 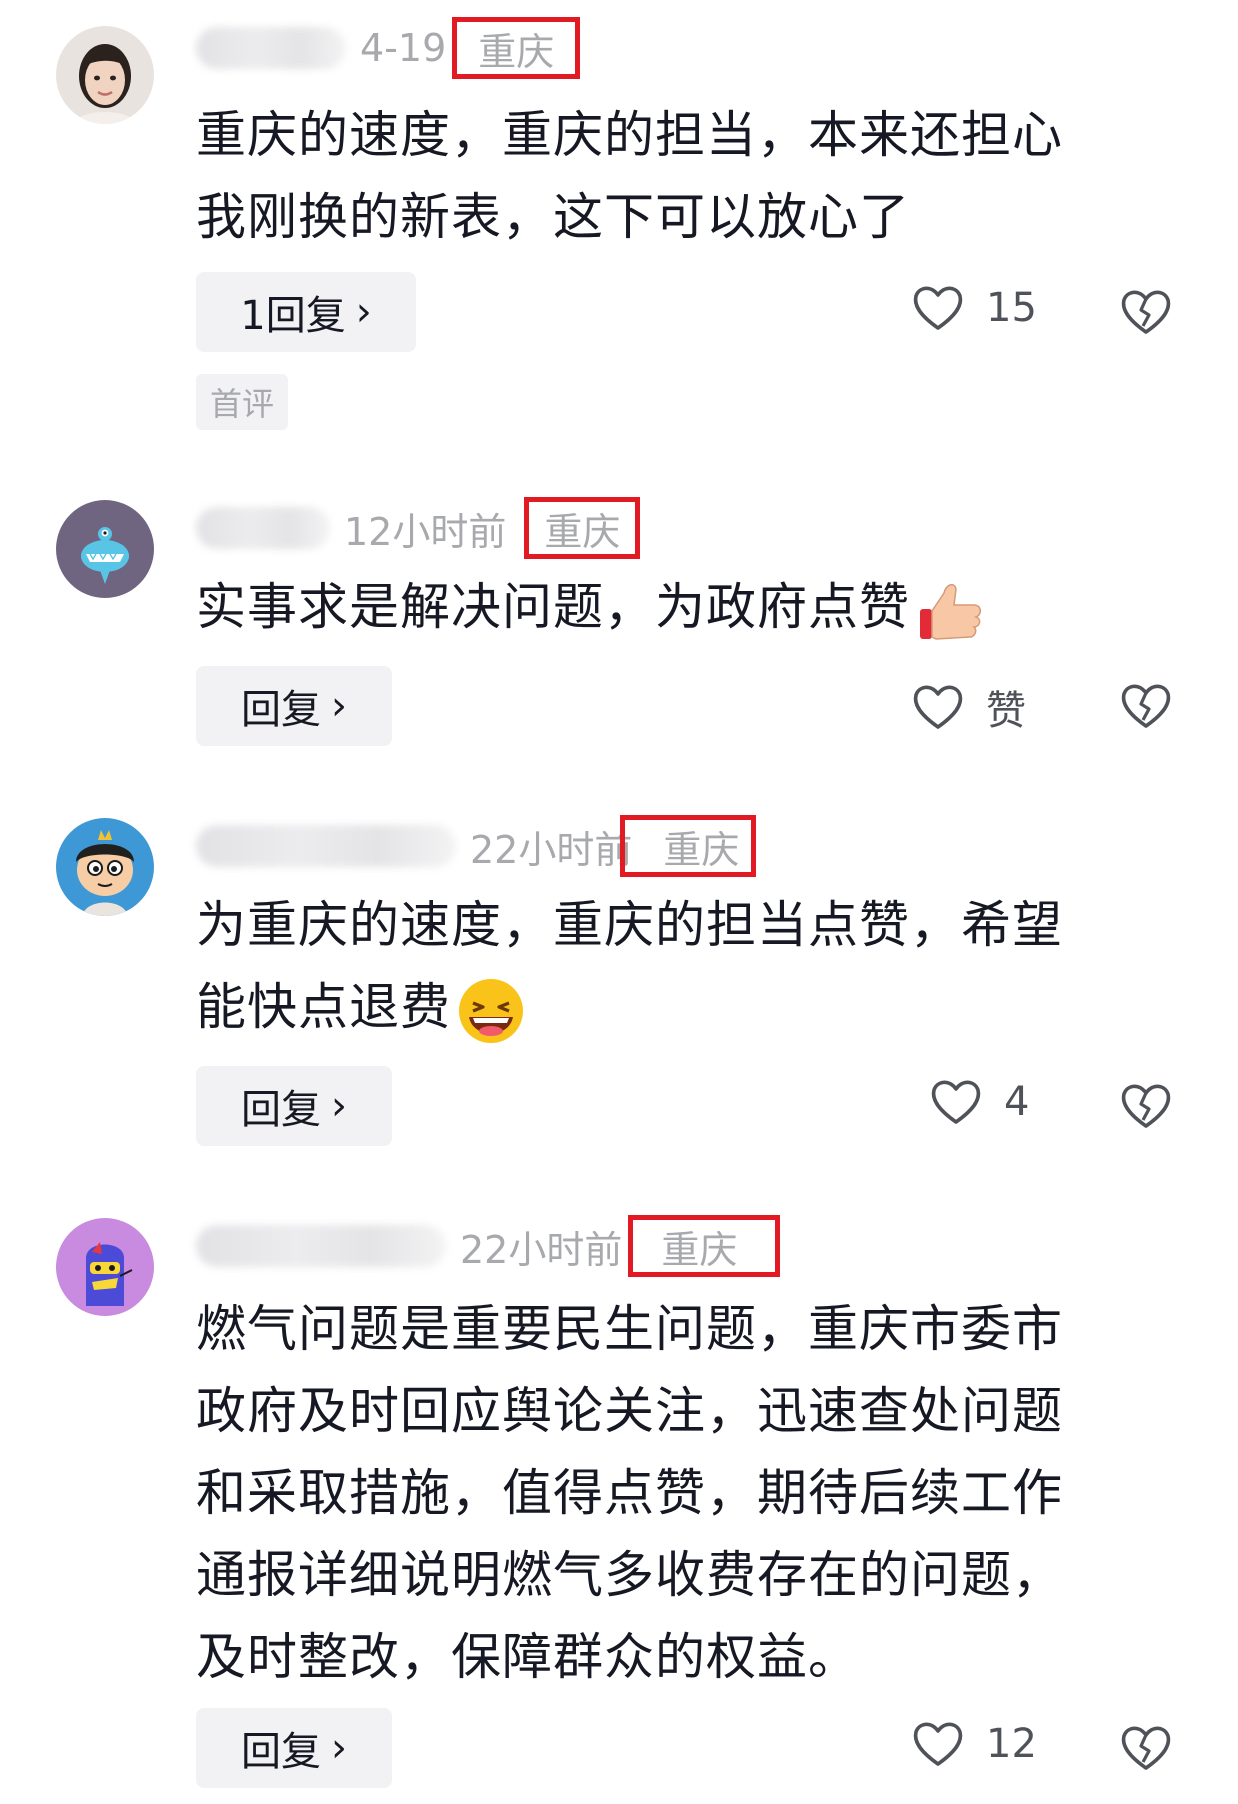 I want to click on avatar-cartoon-boy, so click(x=105, y=867).